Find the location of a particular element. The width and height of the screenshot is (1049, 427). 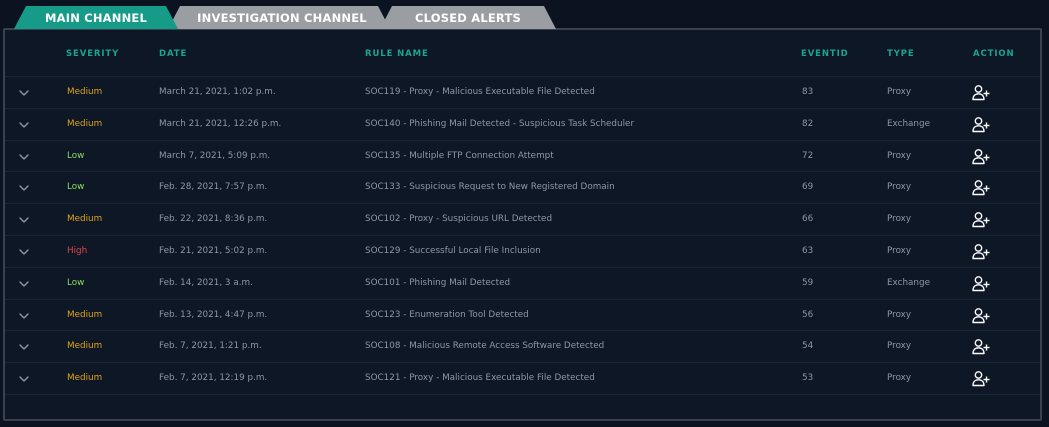

column-header-type: TYPE is located at coordinates (901, 54).